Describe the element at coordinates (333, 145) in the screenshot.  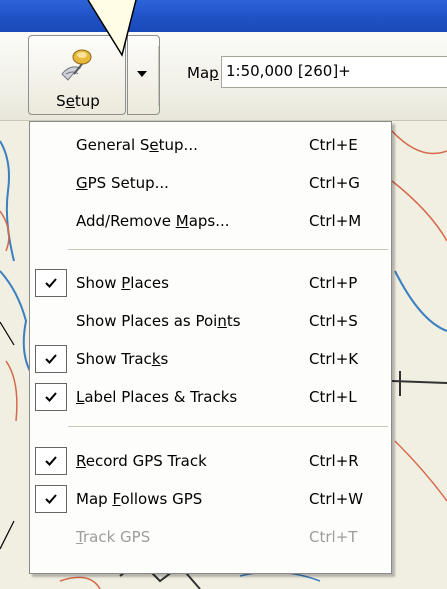
I see `menu-item-shortcut: Ctrl+E` at that location.